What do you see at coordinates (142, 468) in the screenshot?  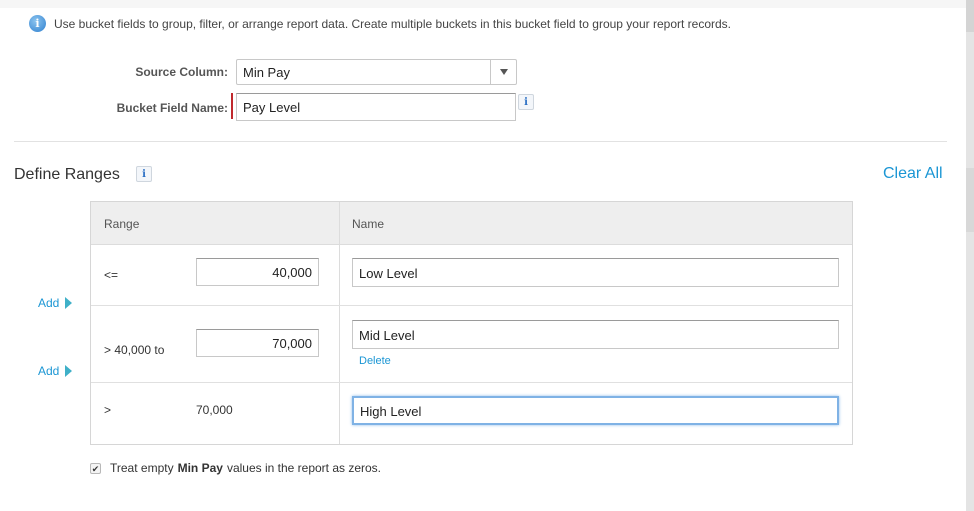 I see `treat-empty-prefix: Treat empty` at bounding box center [142, 468].